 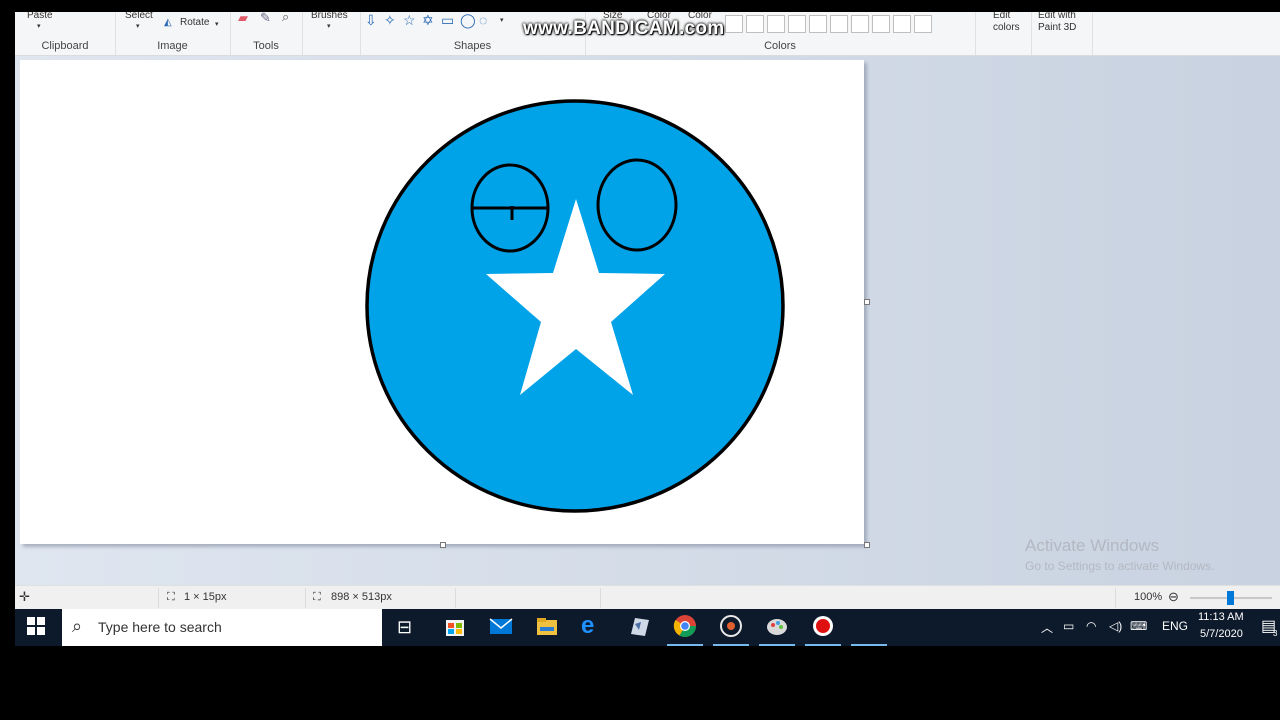 What do you see at coordinates (1115, 626) in the screenshot?
I see `volume-icon: ◁)` at bounding box center [1115, 626].